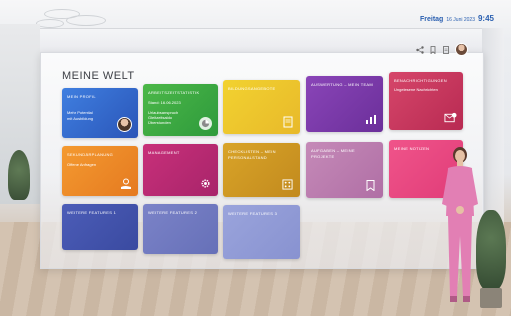  What do you see at coordinates (420, 49) in the screenshot?
I see `share-icon` at bounding box center [420, 49].